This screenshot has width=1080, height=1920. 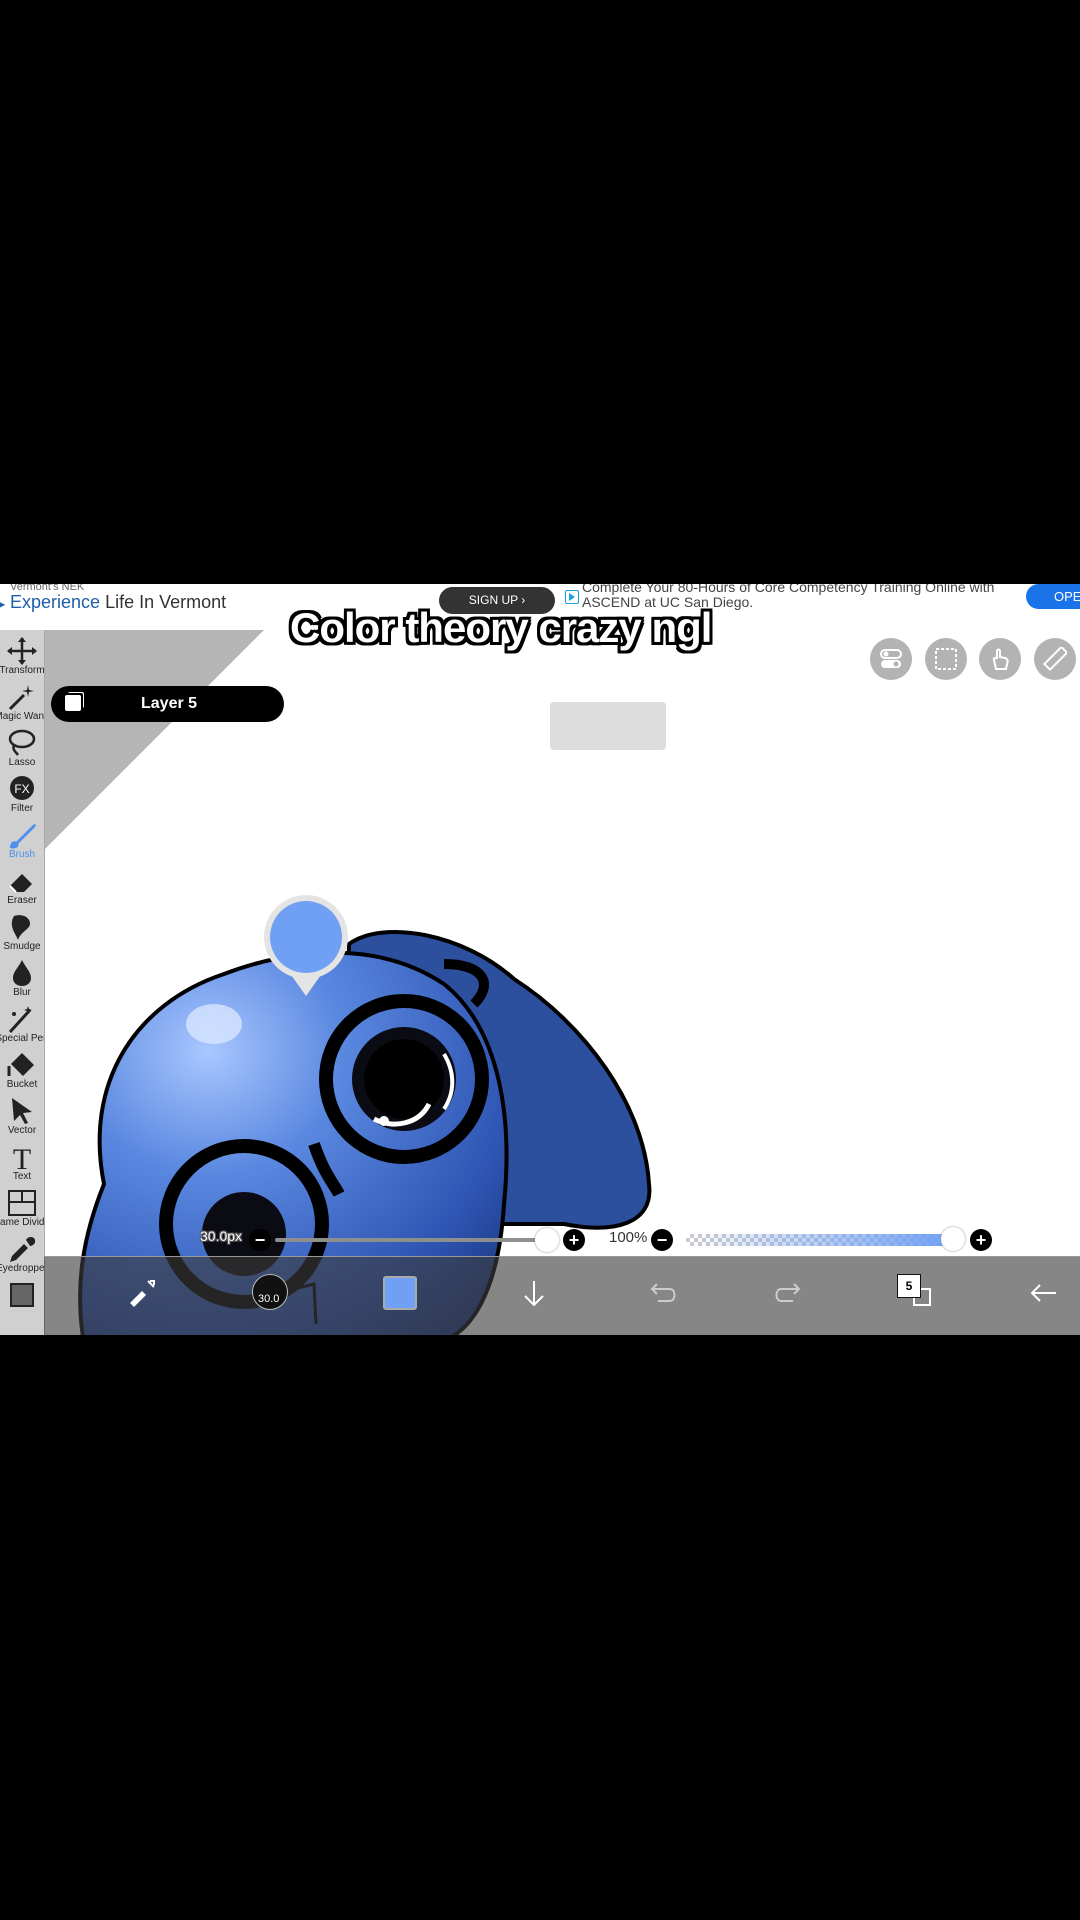 I want to click on tool-frame-divider: Frame Divider, so click(x=22, y=1209).